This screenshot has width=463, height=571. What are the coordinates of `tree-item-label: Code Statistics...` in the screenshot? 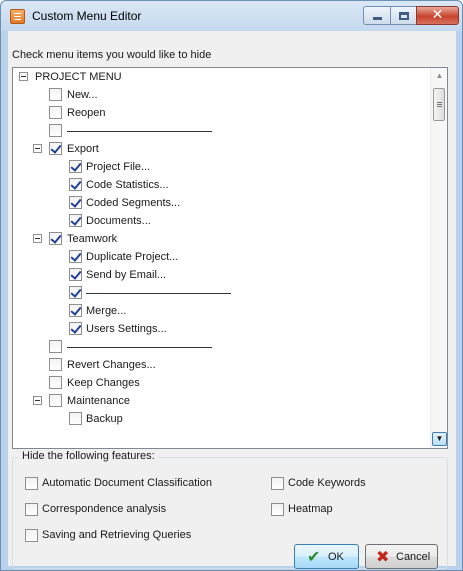 It's located at (127, 185).